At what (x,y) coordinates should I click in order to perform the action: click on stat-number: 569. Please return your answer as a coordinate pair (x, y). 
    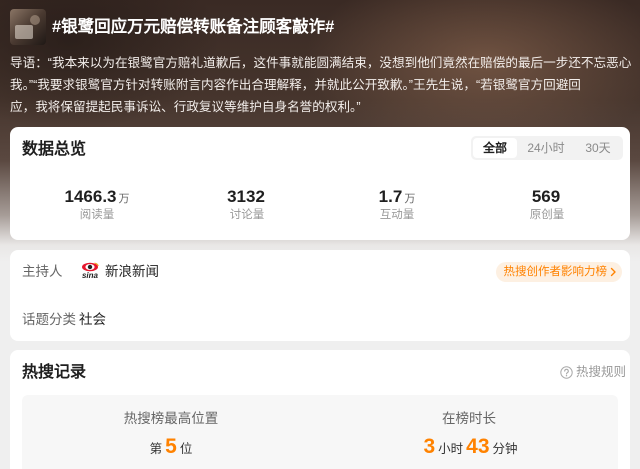
    Looking at the image, I should click on (546, 196).